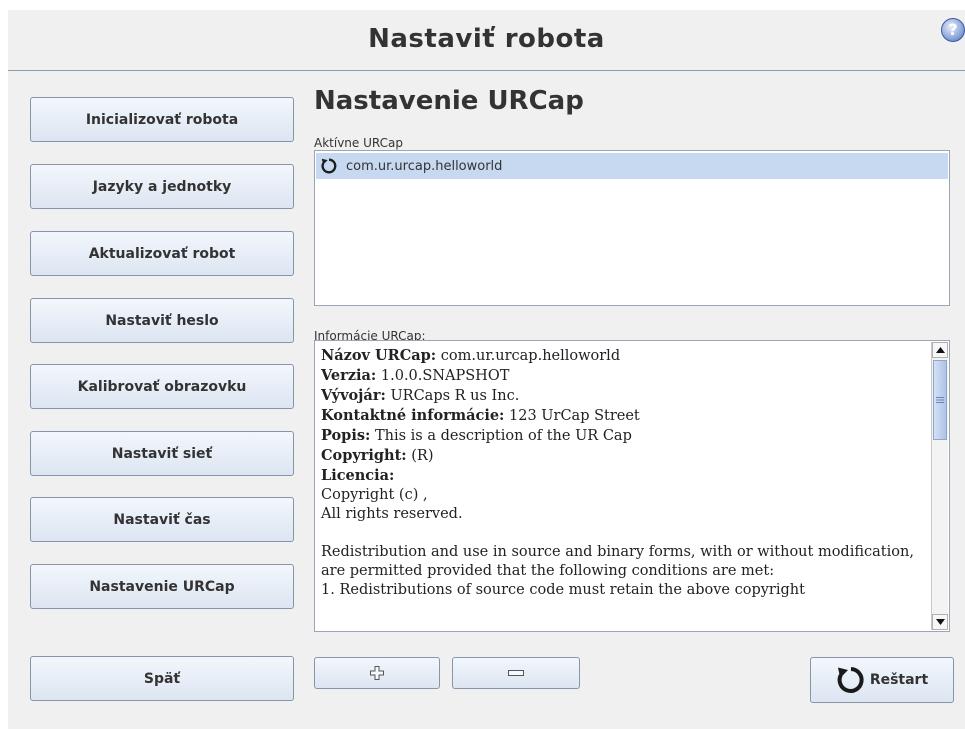 Image resolution: width=965 pixels, height=729 pixels. What do you see at coordinates (364, 455) in the screenshot?
I see `info-key: Copyright:` at bounding box center [364, 455].